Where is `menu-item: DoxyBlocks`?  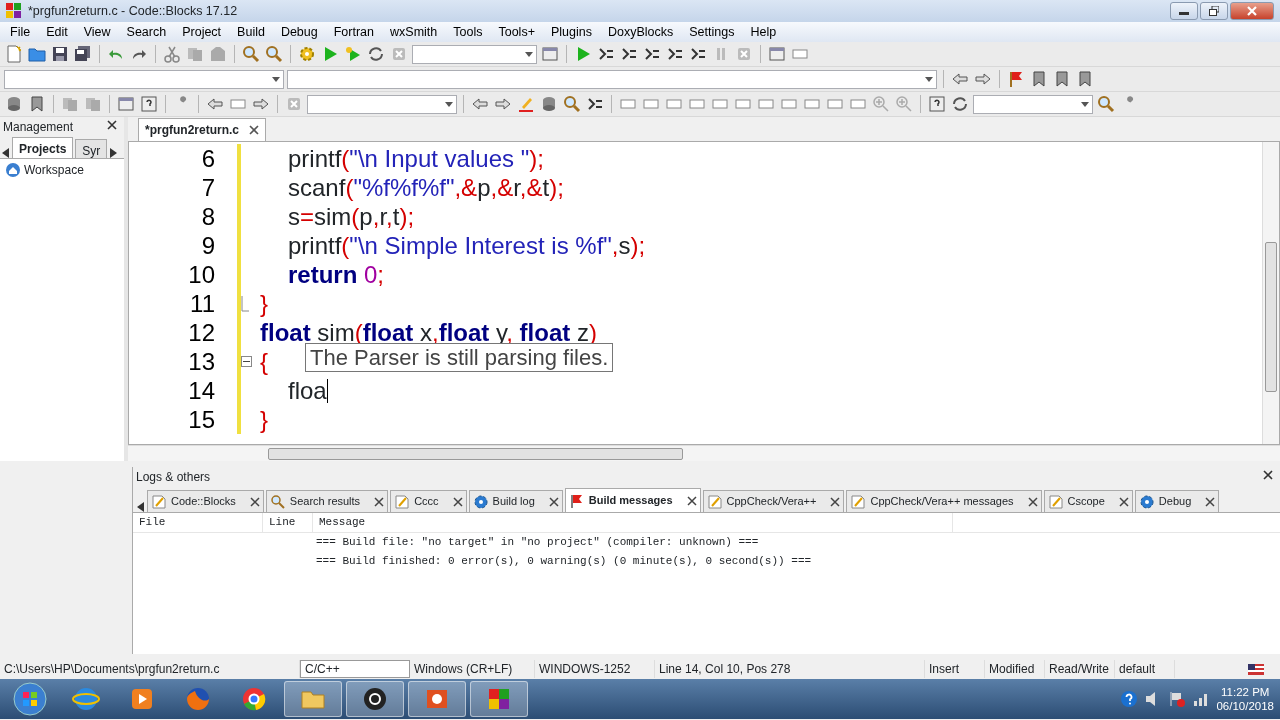
menu-item: DoxyBlocks is located at coordinates (640, 32).